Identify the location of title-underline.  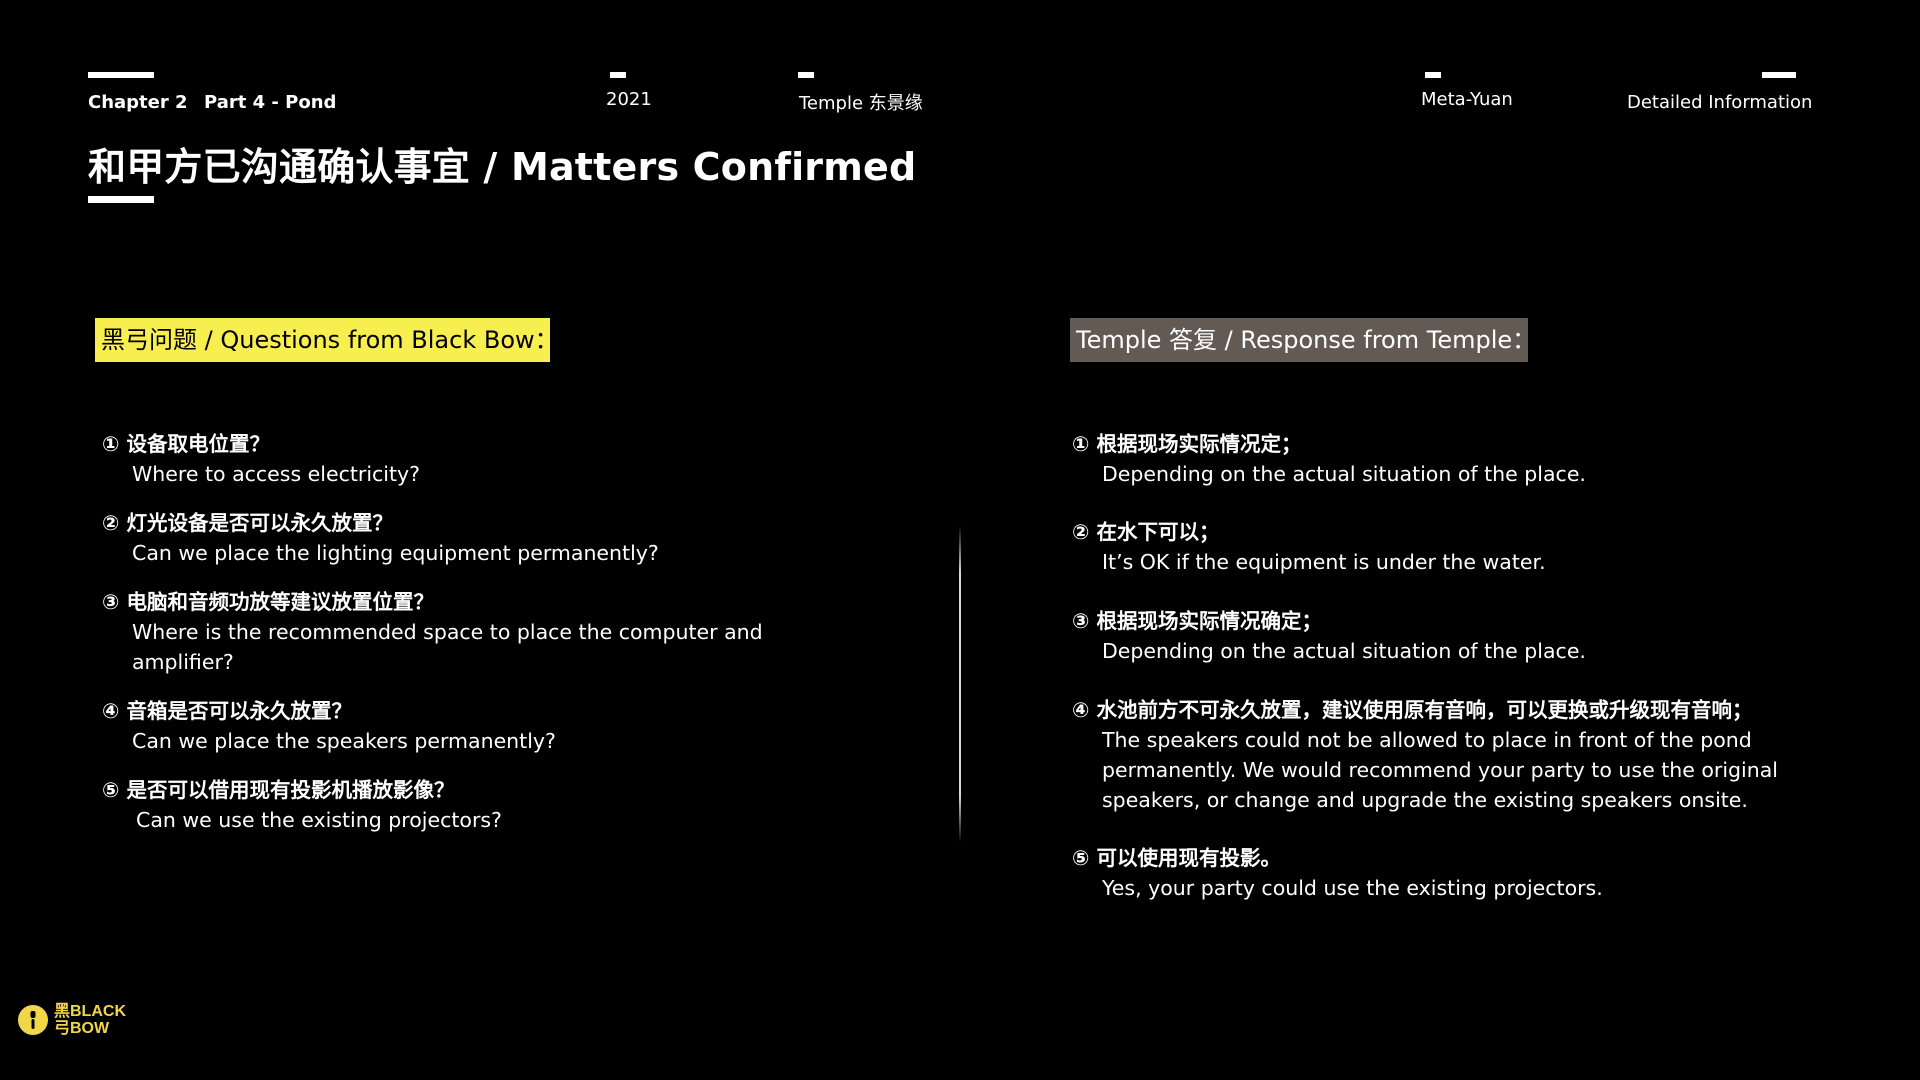
(121, 199).